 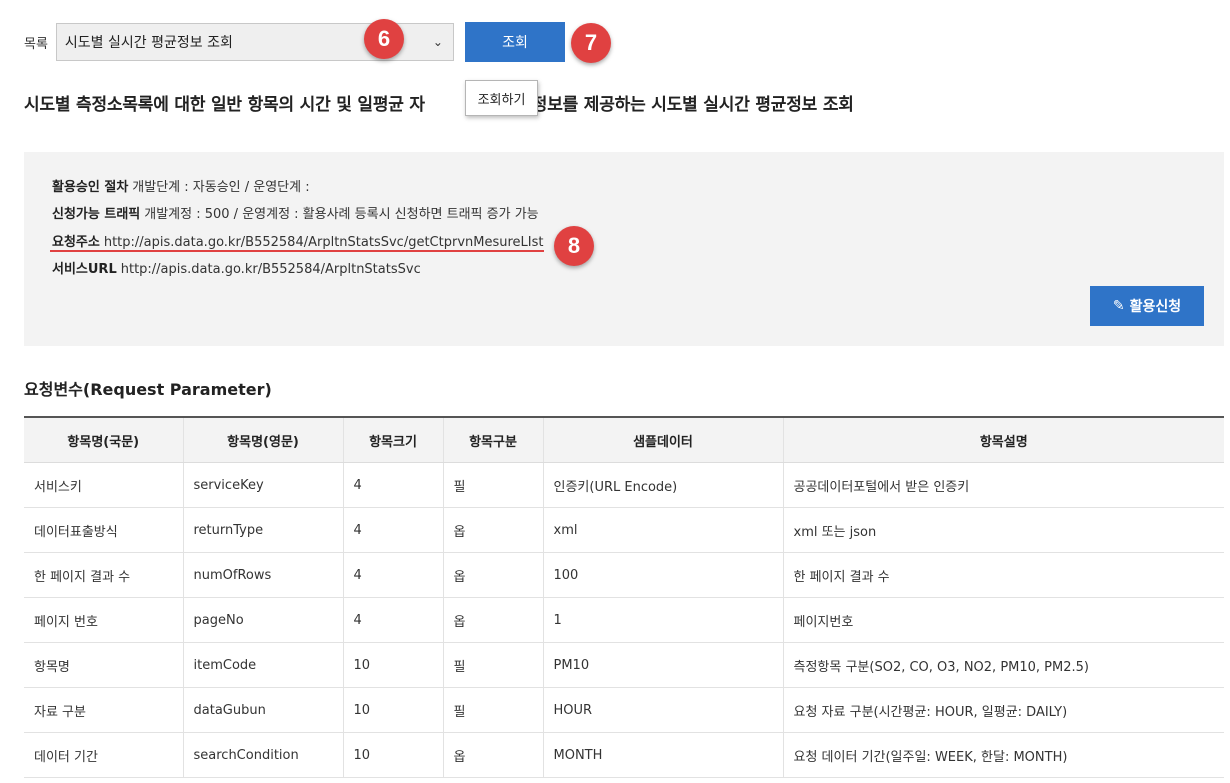 What do you see at coordinates (297, 251) in the screenshot?
I see `request-url-highlight` at bounding box center [297, 251].